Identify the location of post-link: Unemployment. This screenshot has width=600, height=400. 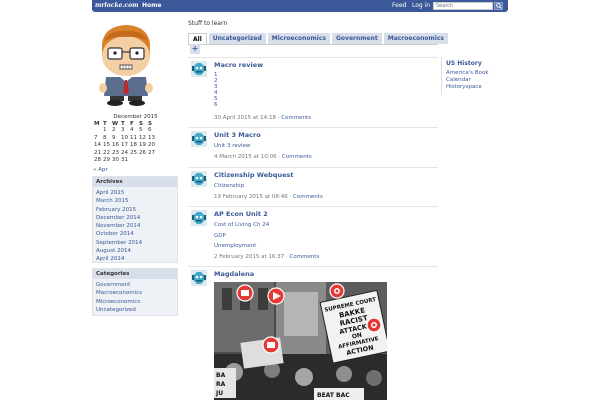
(235, 246).